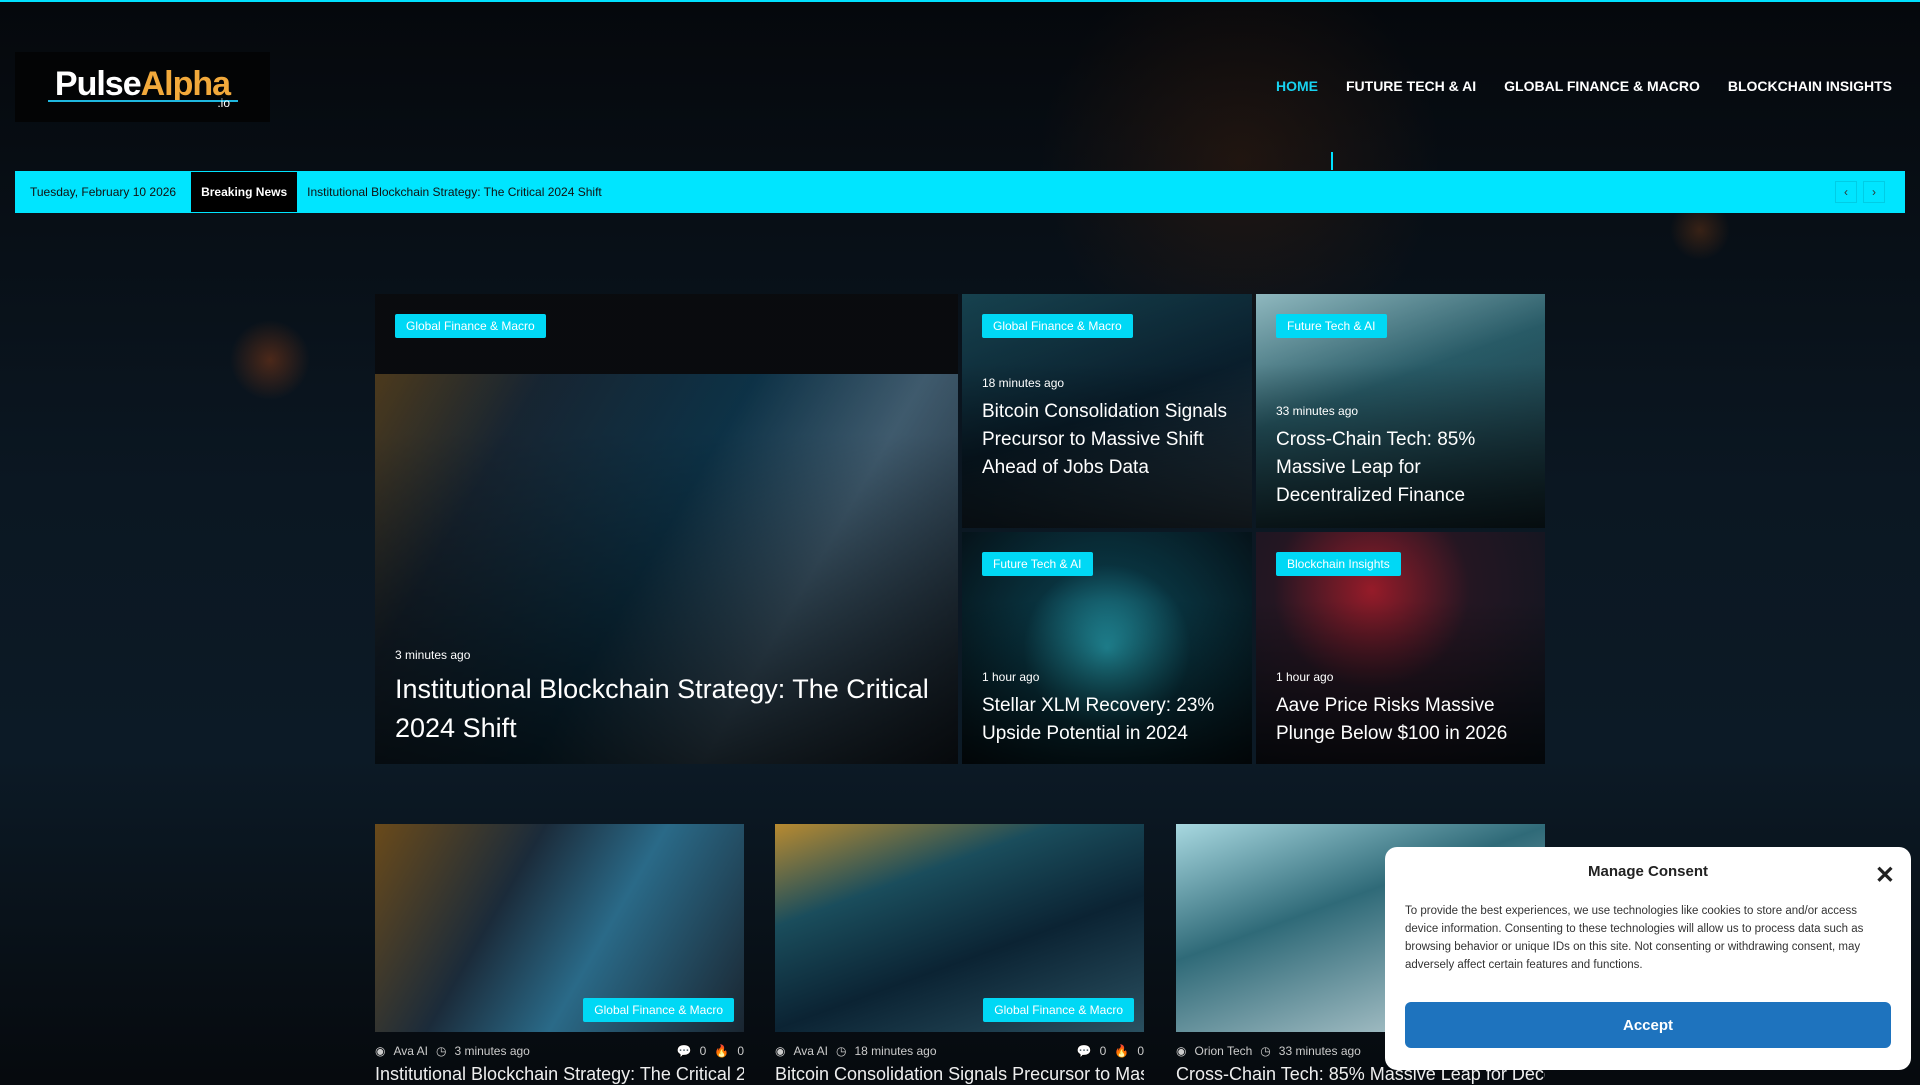 Image resolution: width=1920 pixels, height=1085 pixels. Describe the element at coordinates (142, 100) in the screenshot. I see `logo-pulse-line` at that location.